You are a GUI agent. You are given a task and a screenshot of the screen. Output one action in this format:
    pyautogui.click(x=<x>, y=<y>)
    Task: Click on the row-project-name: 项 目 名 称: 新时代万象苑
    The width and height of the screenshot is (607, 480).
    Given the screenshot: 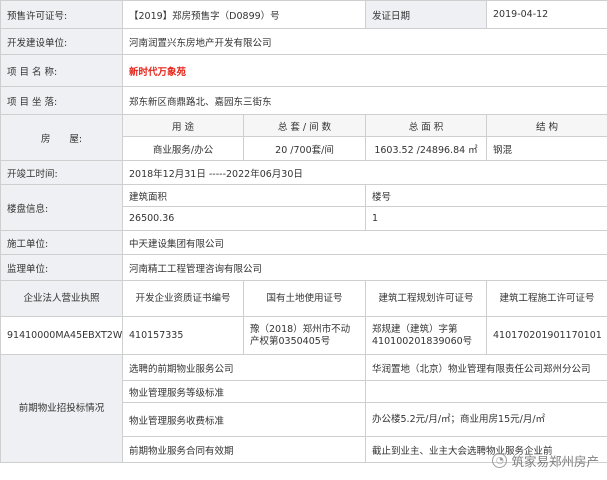 What is the action you would take?
    pyautogui.click(x=303, y=70)
    